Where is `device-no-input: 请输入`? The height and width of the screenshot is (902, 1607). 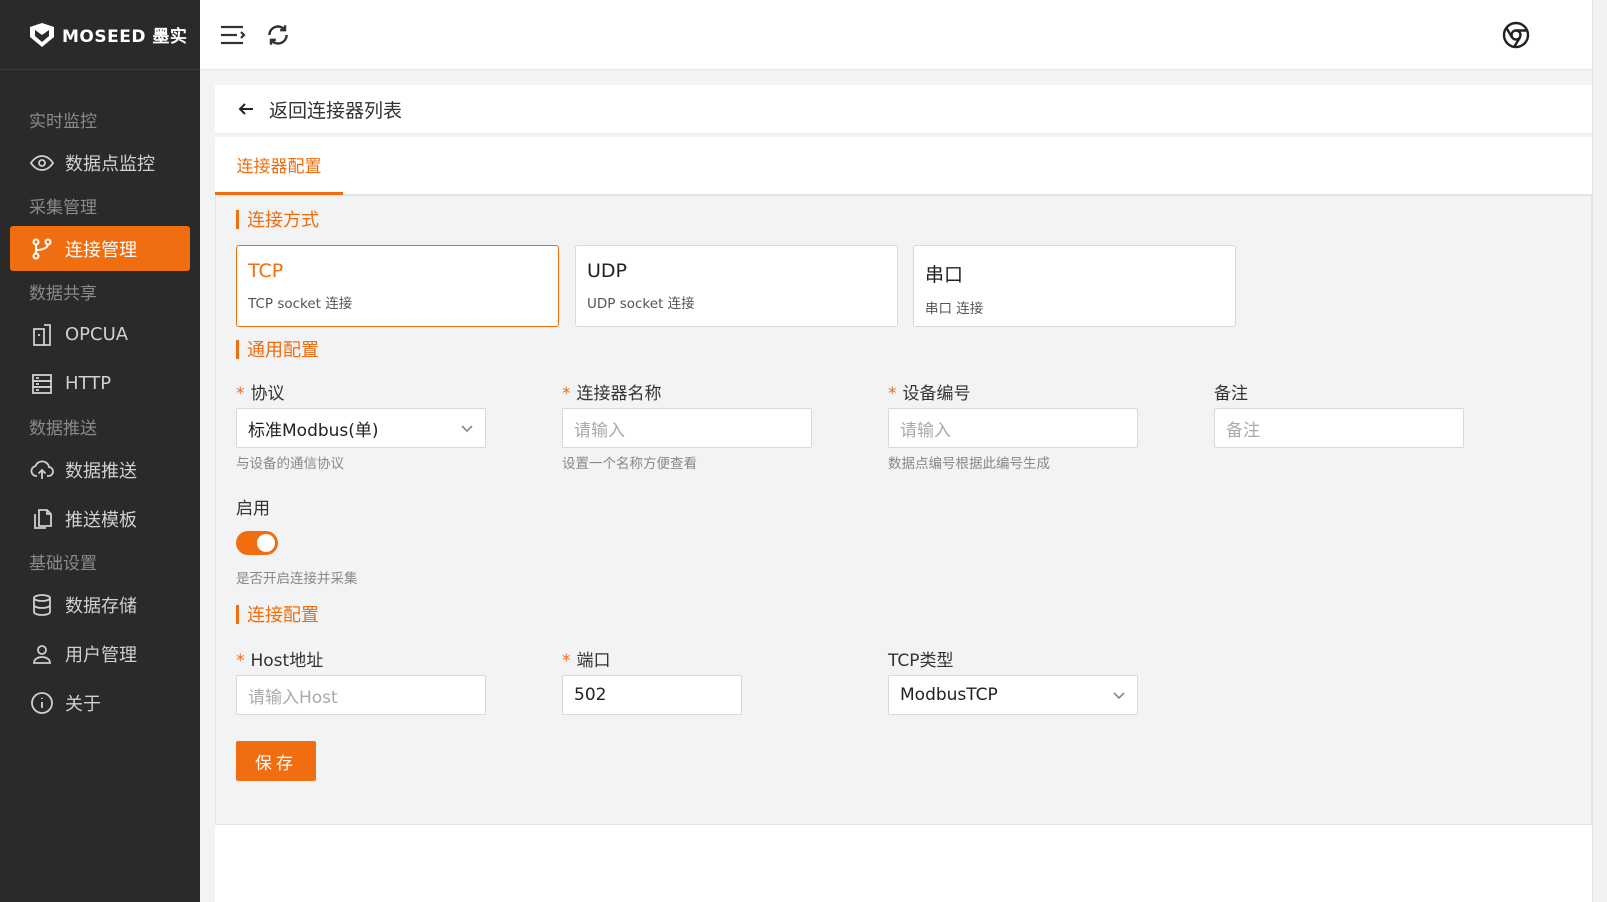 device-no-input: 请输入 is located at coordinates (1013, 428).